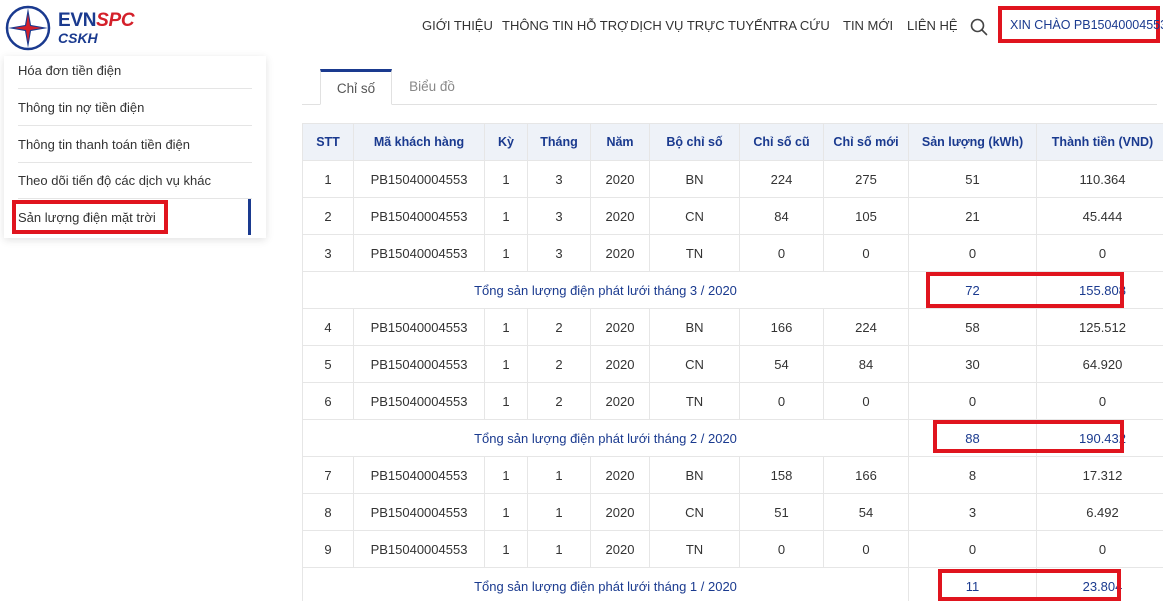 This screenshot has height=601, width=1163. I want to click on cell-chi-so-cu: 51, so click(781, 512).